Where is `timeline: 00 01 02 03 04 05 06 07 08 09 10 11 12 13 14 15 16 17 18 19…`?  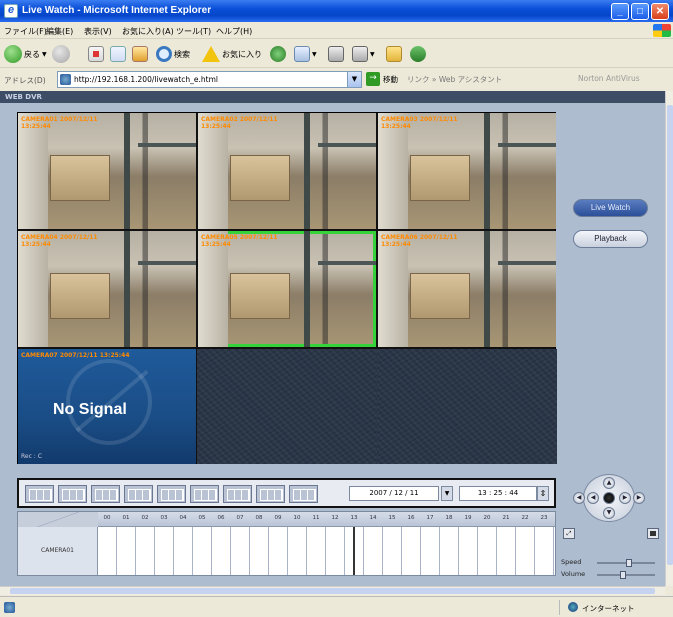 timeline: 00 01 02 03 04 05 06 07 08 09 10 11 12 13 14 15 16 17 18 19… is located at coordinates (286, 543).